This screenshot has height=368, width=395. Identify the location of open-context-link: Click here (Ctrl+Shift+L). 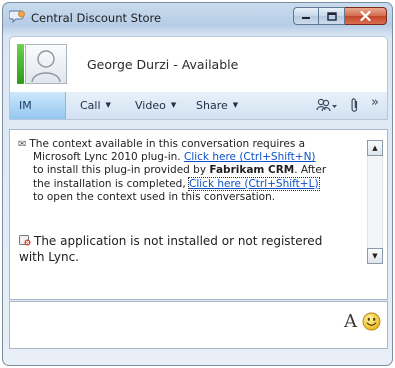
(254, 183).